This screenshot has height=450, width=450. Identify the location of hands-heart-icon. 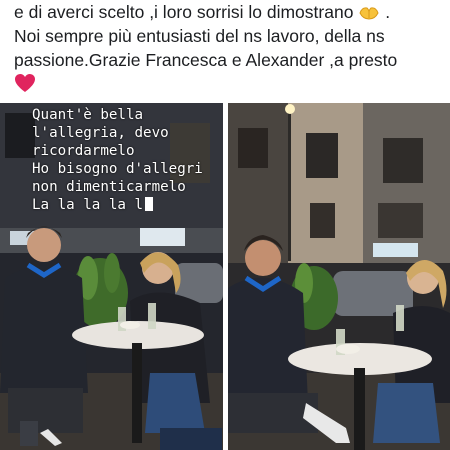
(369, 13).